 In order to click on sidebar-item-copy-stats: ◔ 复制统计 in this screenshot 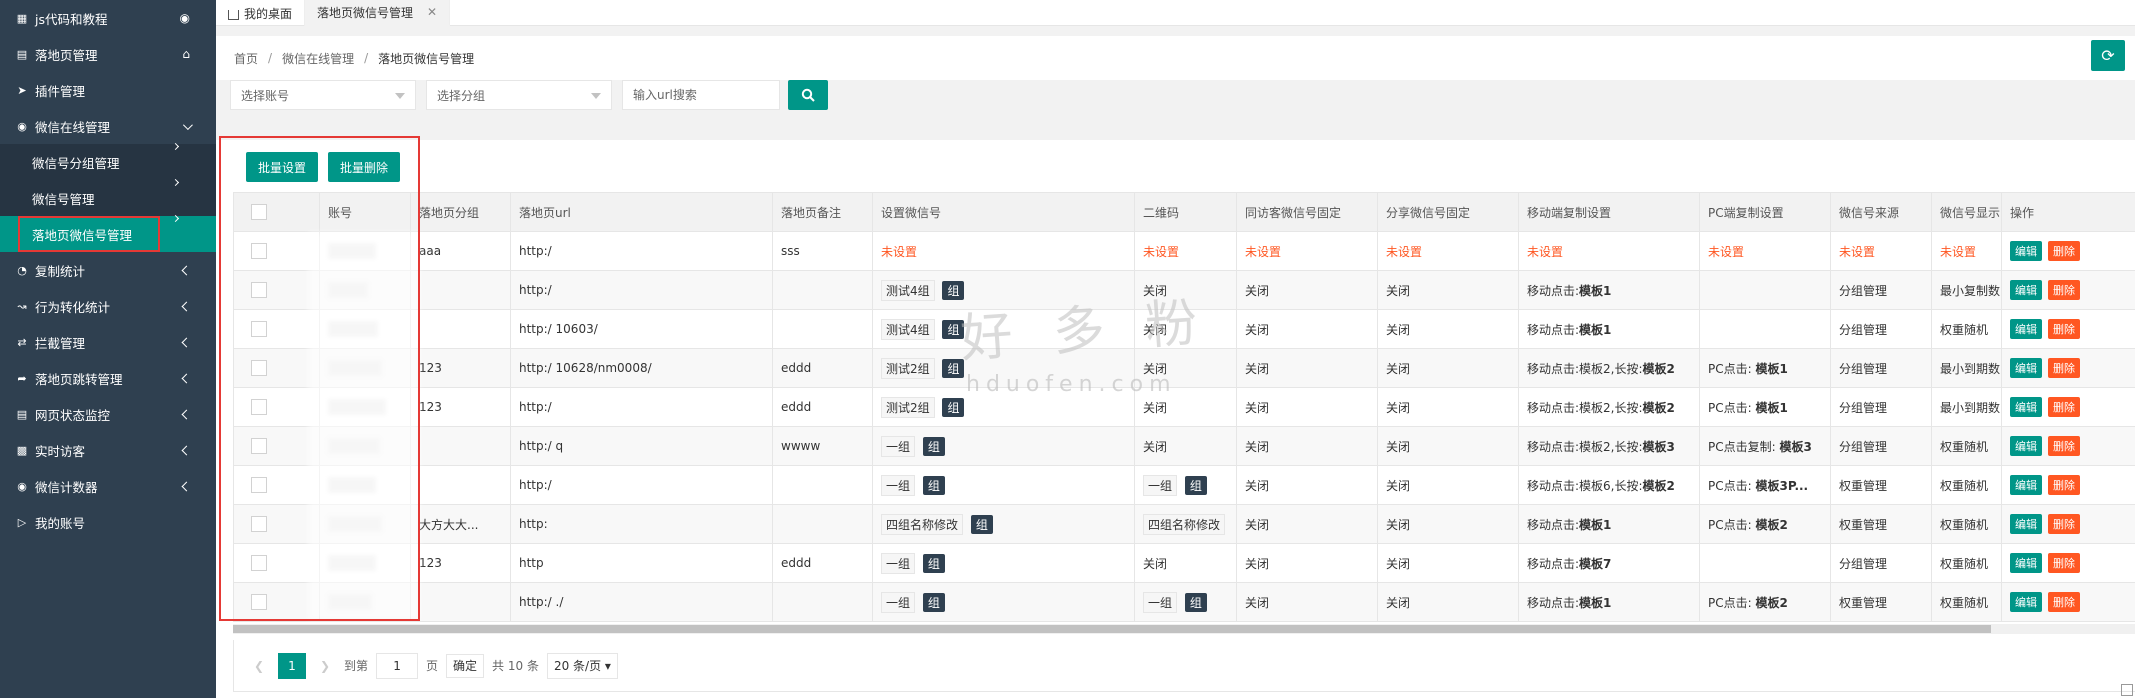, I will do `click(108, 270)`.